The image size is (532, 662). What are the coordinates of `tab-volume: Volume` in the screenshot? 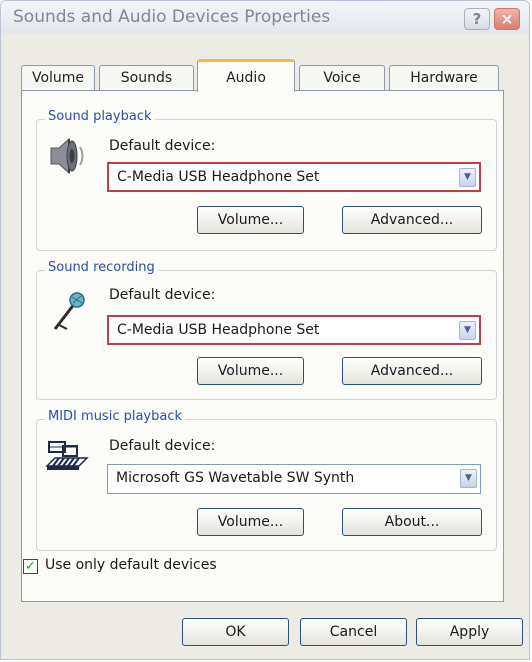 It's located at (58, 78).